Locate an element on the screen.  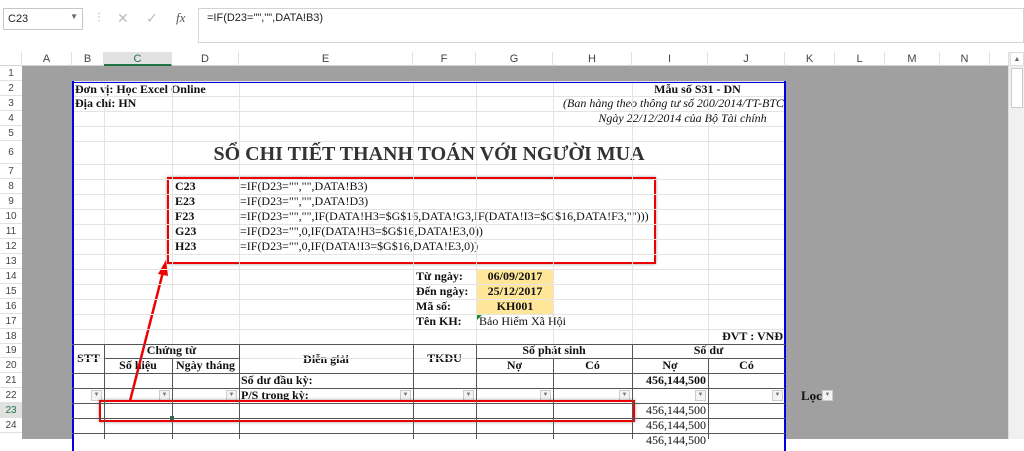
row-header-10: 10 is located at coordinates (11, 216).